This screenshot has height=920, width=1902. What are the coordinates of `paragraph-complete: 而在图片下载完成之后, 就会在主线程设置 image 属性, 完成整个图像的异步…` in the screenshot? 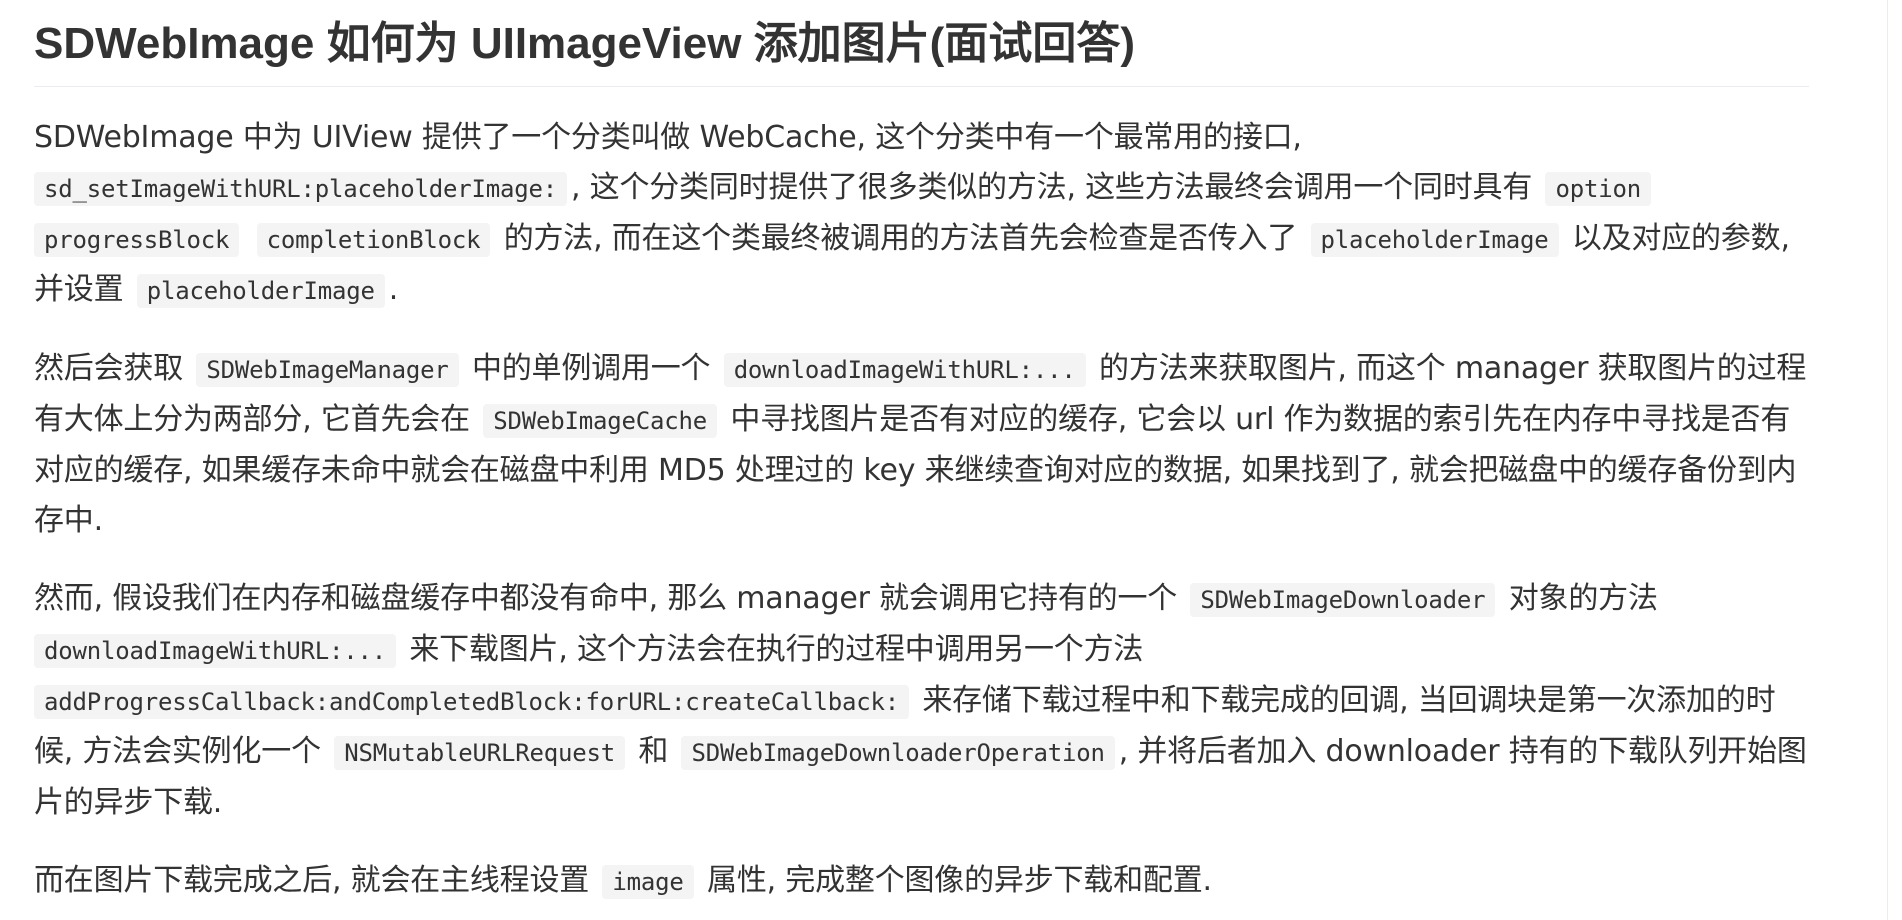 It's located at (921, 881).